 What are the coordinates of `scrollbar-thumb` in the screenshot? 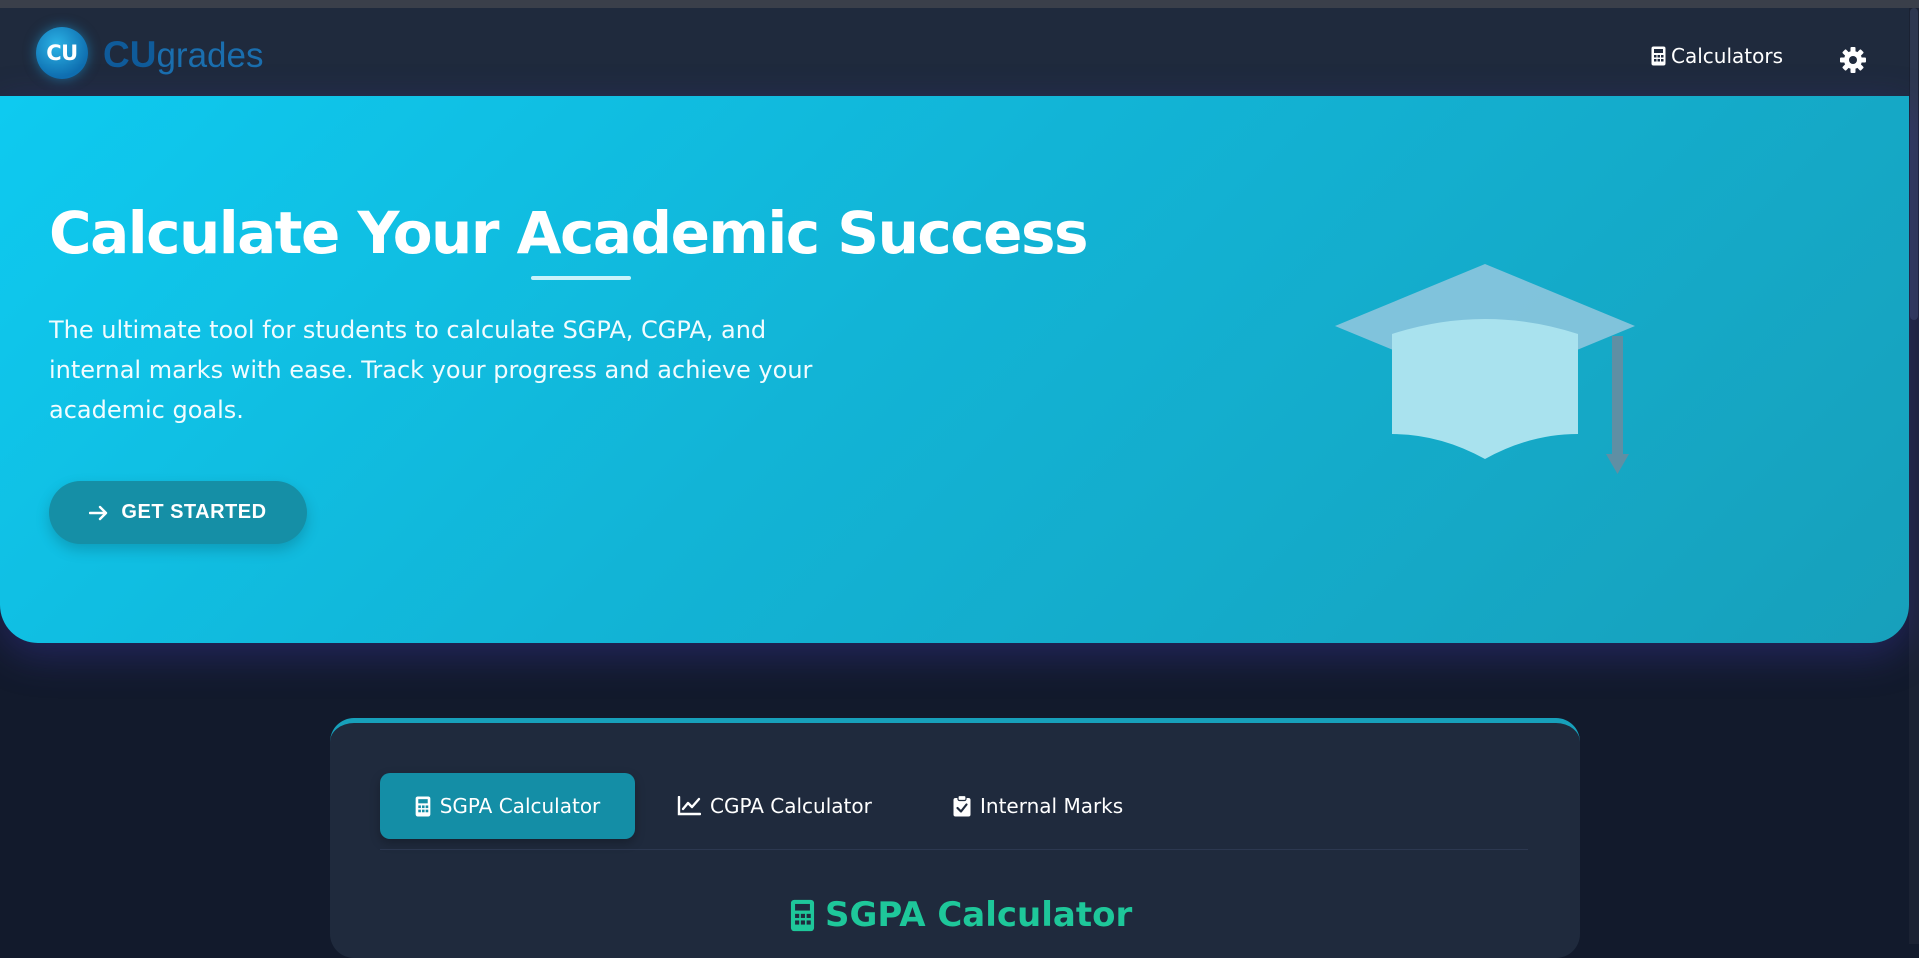 It's located at (1914, 164).